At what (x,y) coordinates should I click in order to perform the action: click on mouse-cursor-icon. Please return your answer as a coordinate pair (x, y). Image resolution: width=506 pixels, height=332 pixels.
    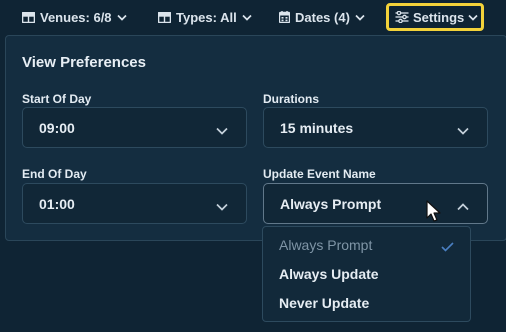
    Looking at the image, I should click on (434, 214).